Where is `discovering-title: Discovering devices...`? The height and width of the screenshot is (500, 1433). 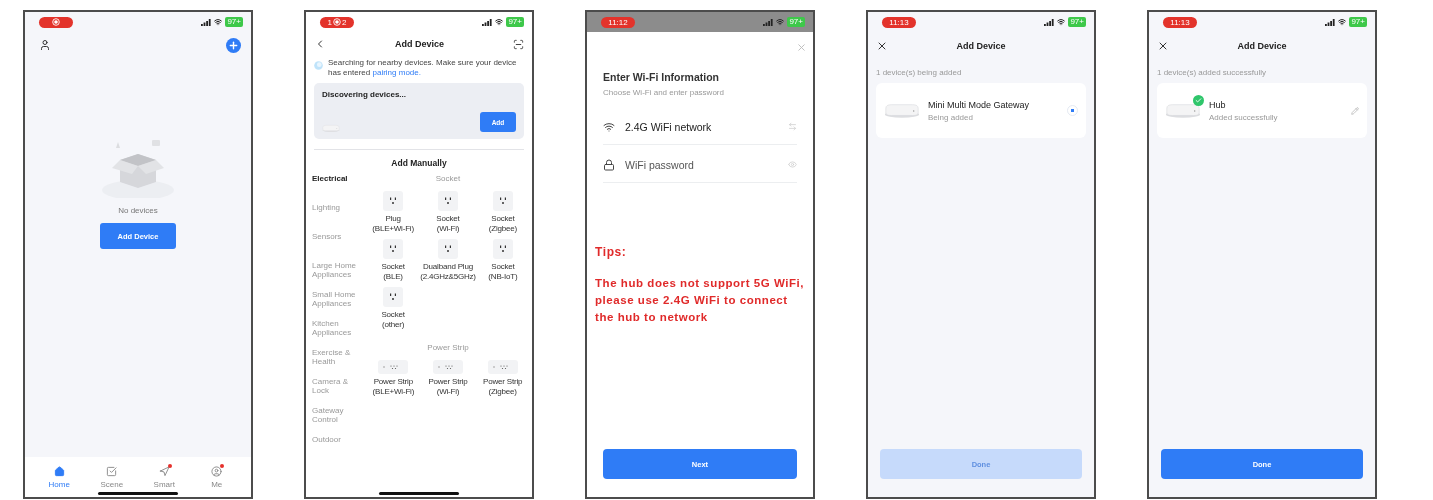 discovering-title: Discovering devices... is located at coordinates (365, 94).